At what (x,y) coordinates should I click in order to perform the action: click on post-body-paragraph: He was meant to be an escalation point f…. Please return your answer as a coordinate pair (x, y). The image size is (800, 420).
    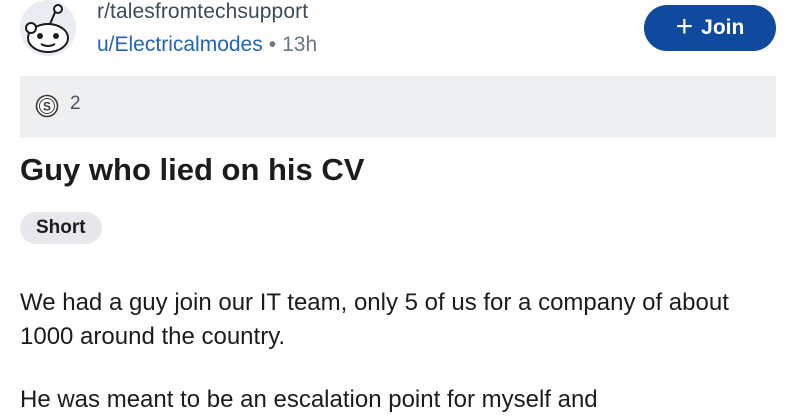
    Looking at the image, I should click on (309, 399).